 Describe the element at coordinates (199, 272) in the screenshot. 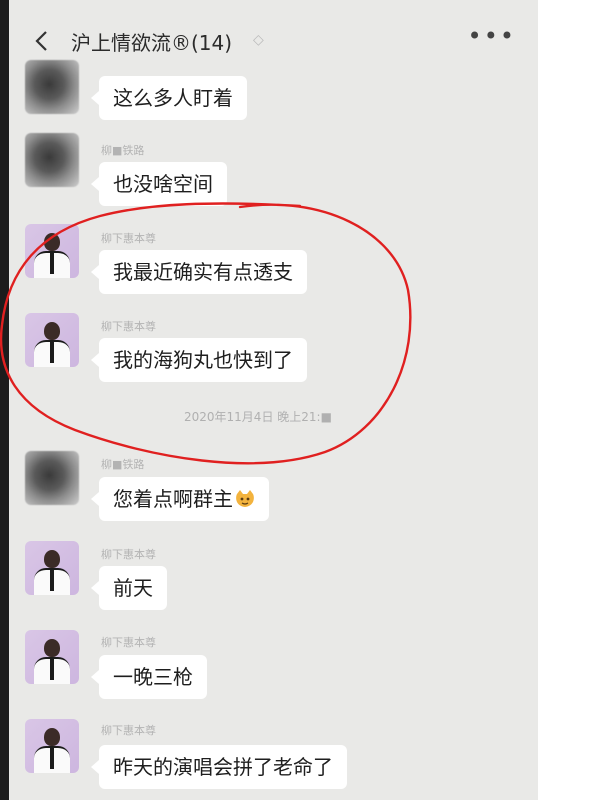

I see `message-bubble: 我最近确实有点透支` at that location.